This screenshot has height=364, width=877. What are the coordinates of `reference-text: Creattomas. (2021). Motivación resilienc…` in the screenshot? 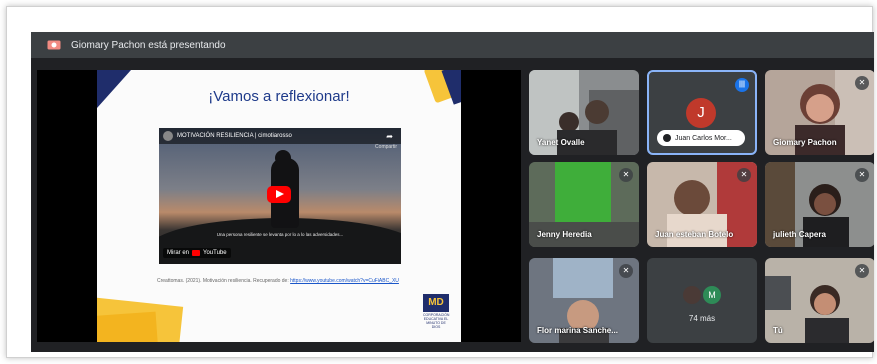 It's located at (278, 281).